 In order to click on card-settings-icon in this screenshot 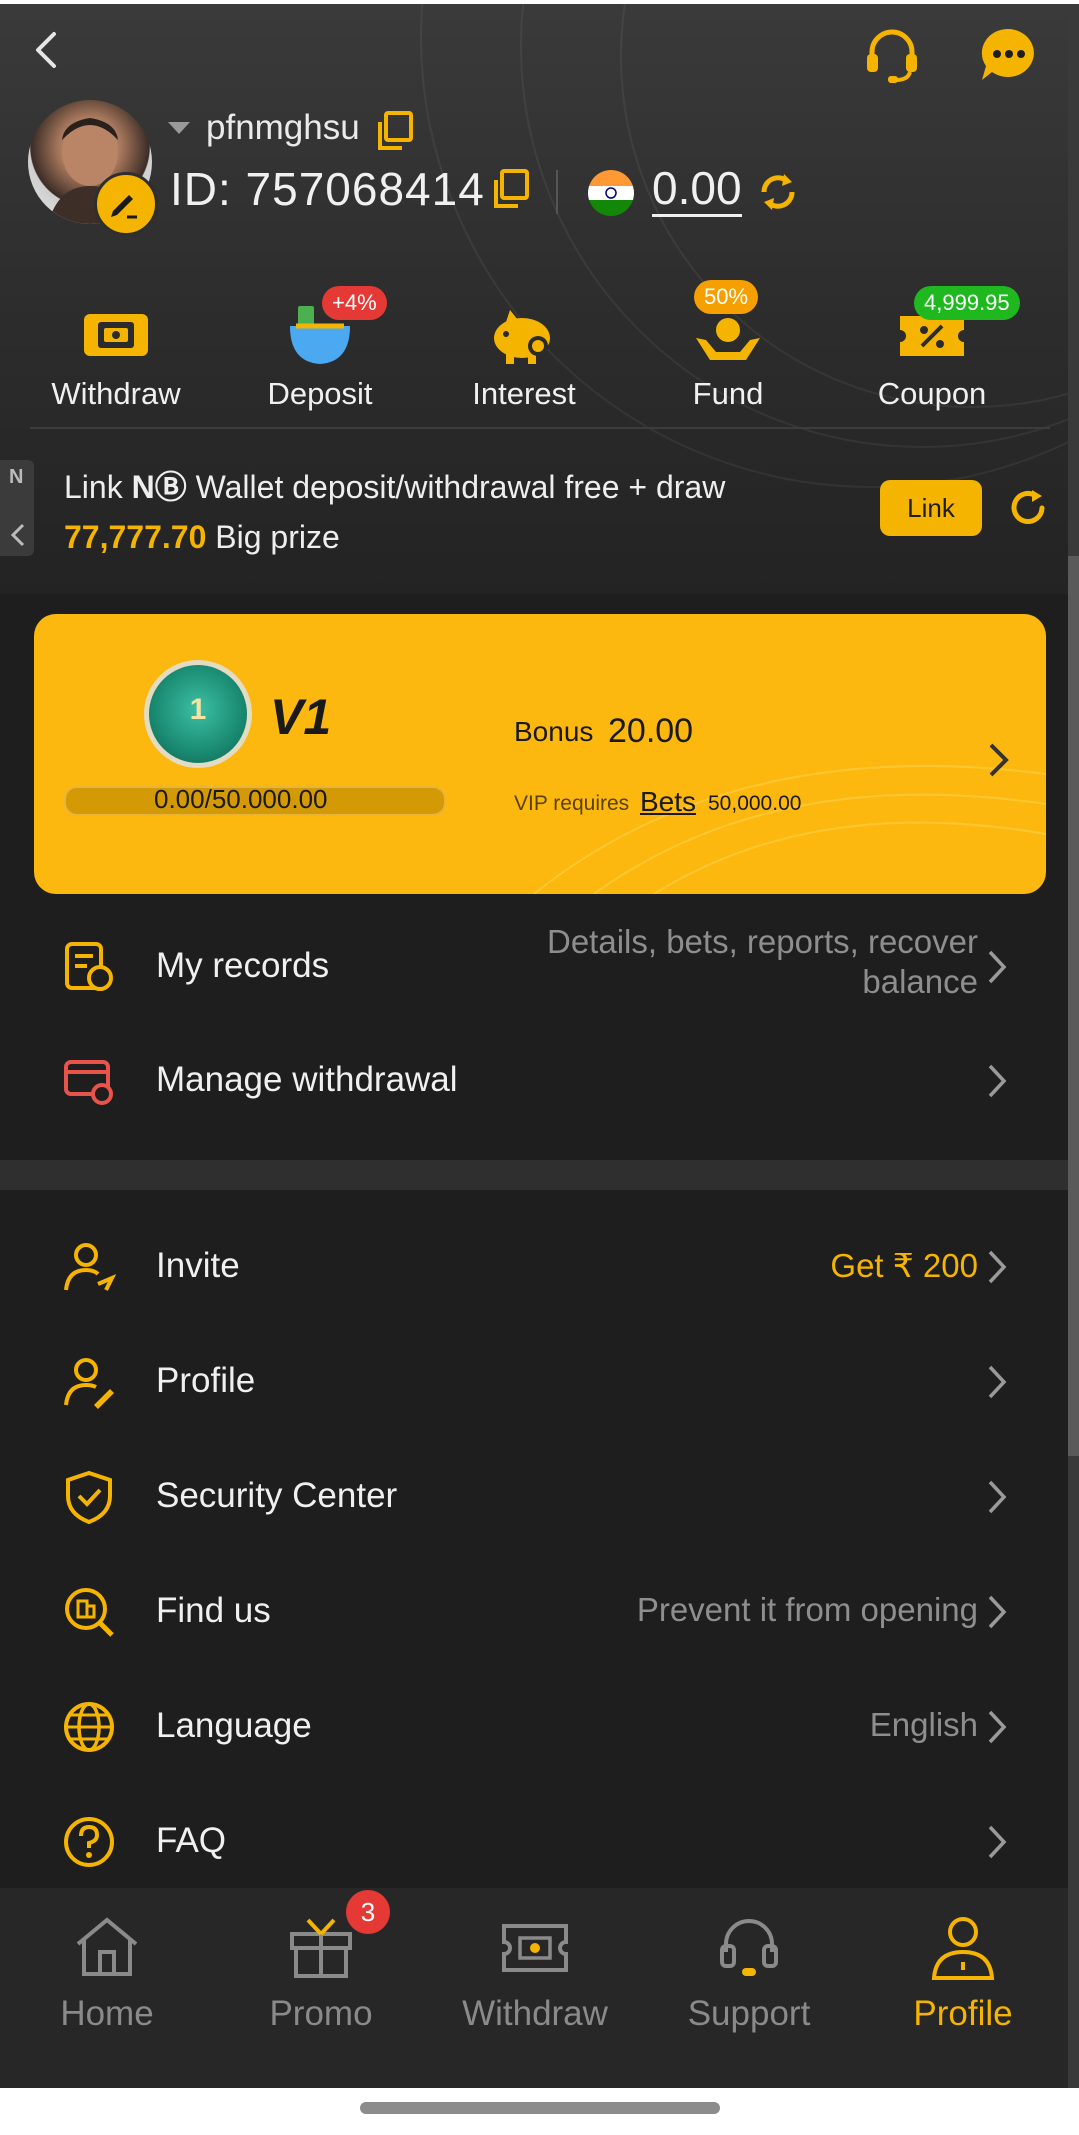, I will do `click(89, 1081)`.